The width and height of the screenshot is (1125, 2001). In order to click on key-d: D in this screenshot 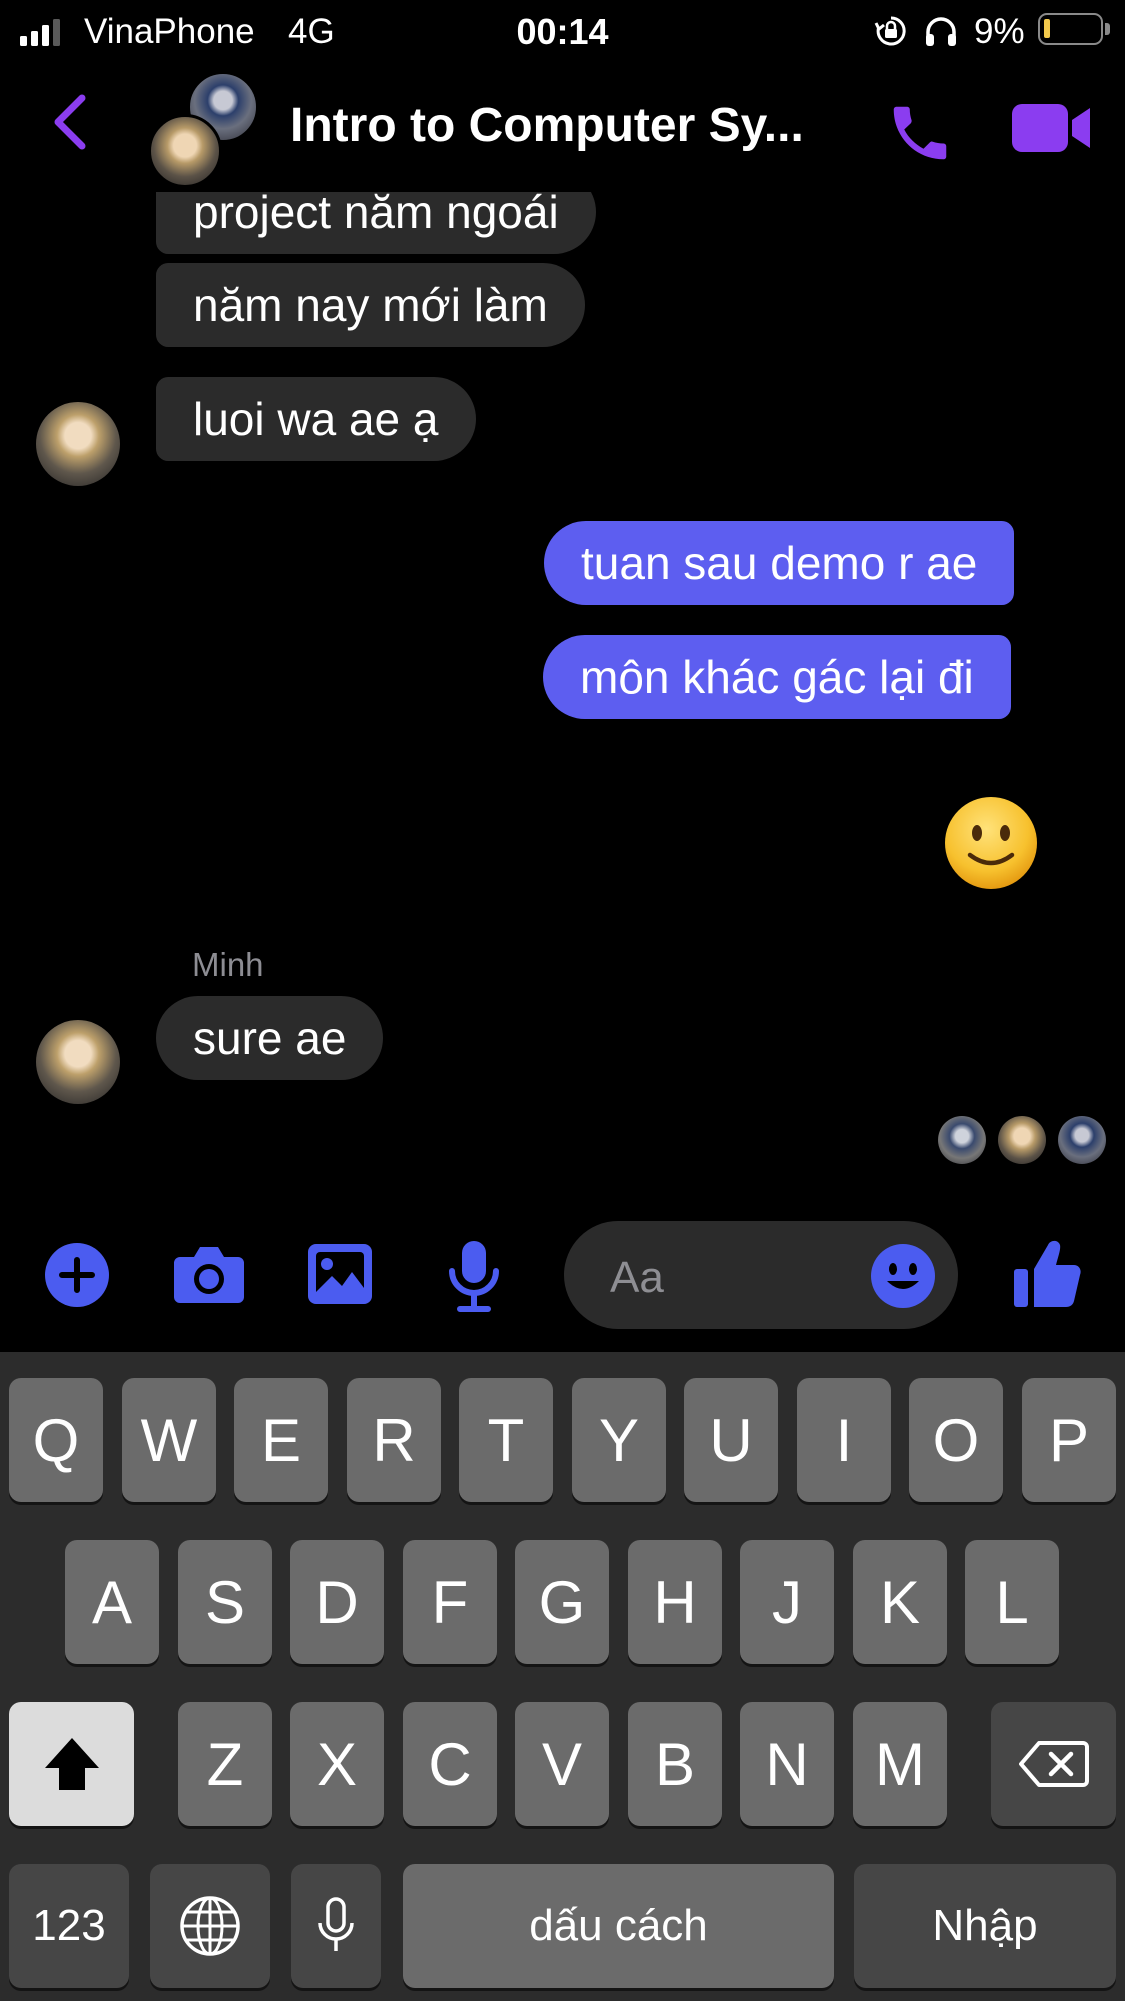, I will do `click(337, 1602)`.